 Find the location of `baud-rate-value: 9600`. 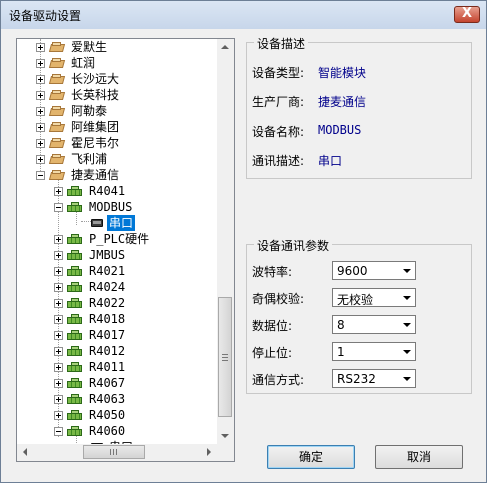

baud-rate-value: 9600 is located at coordinates (352, 271).